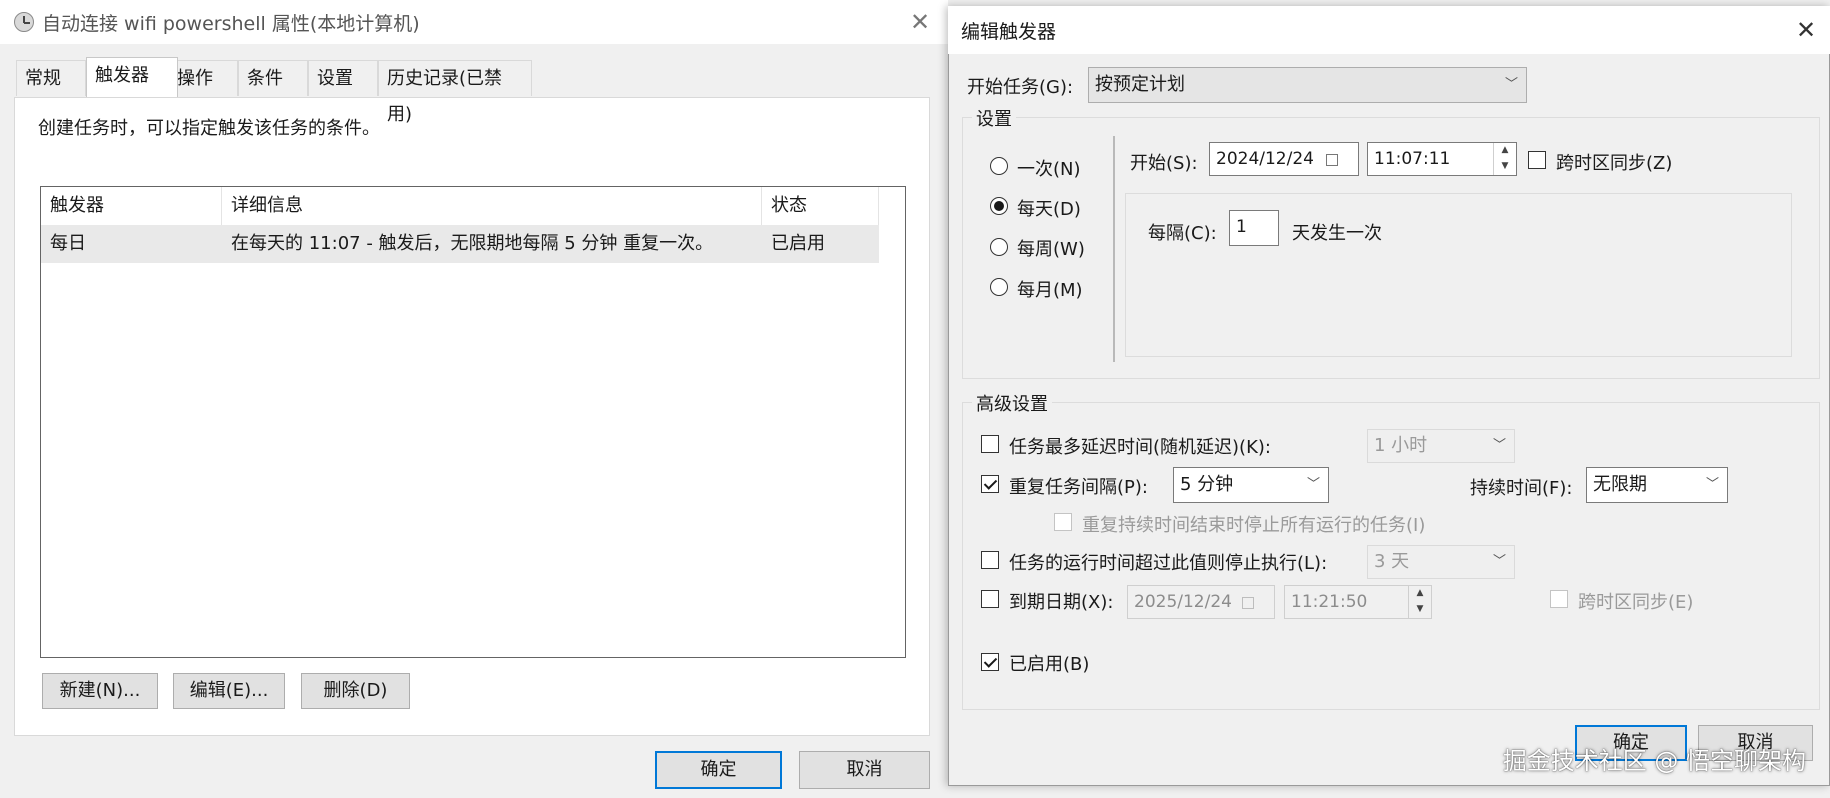 This screenshot has width=1830, height=798. I want to click on tab-general: 常规, so click(51, 78).